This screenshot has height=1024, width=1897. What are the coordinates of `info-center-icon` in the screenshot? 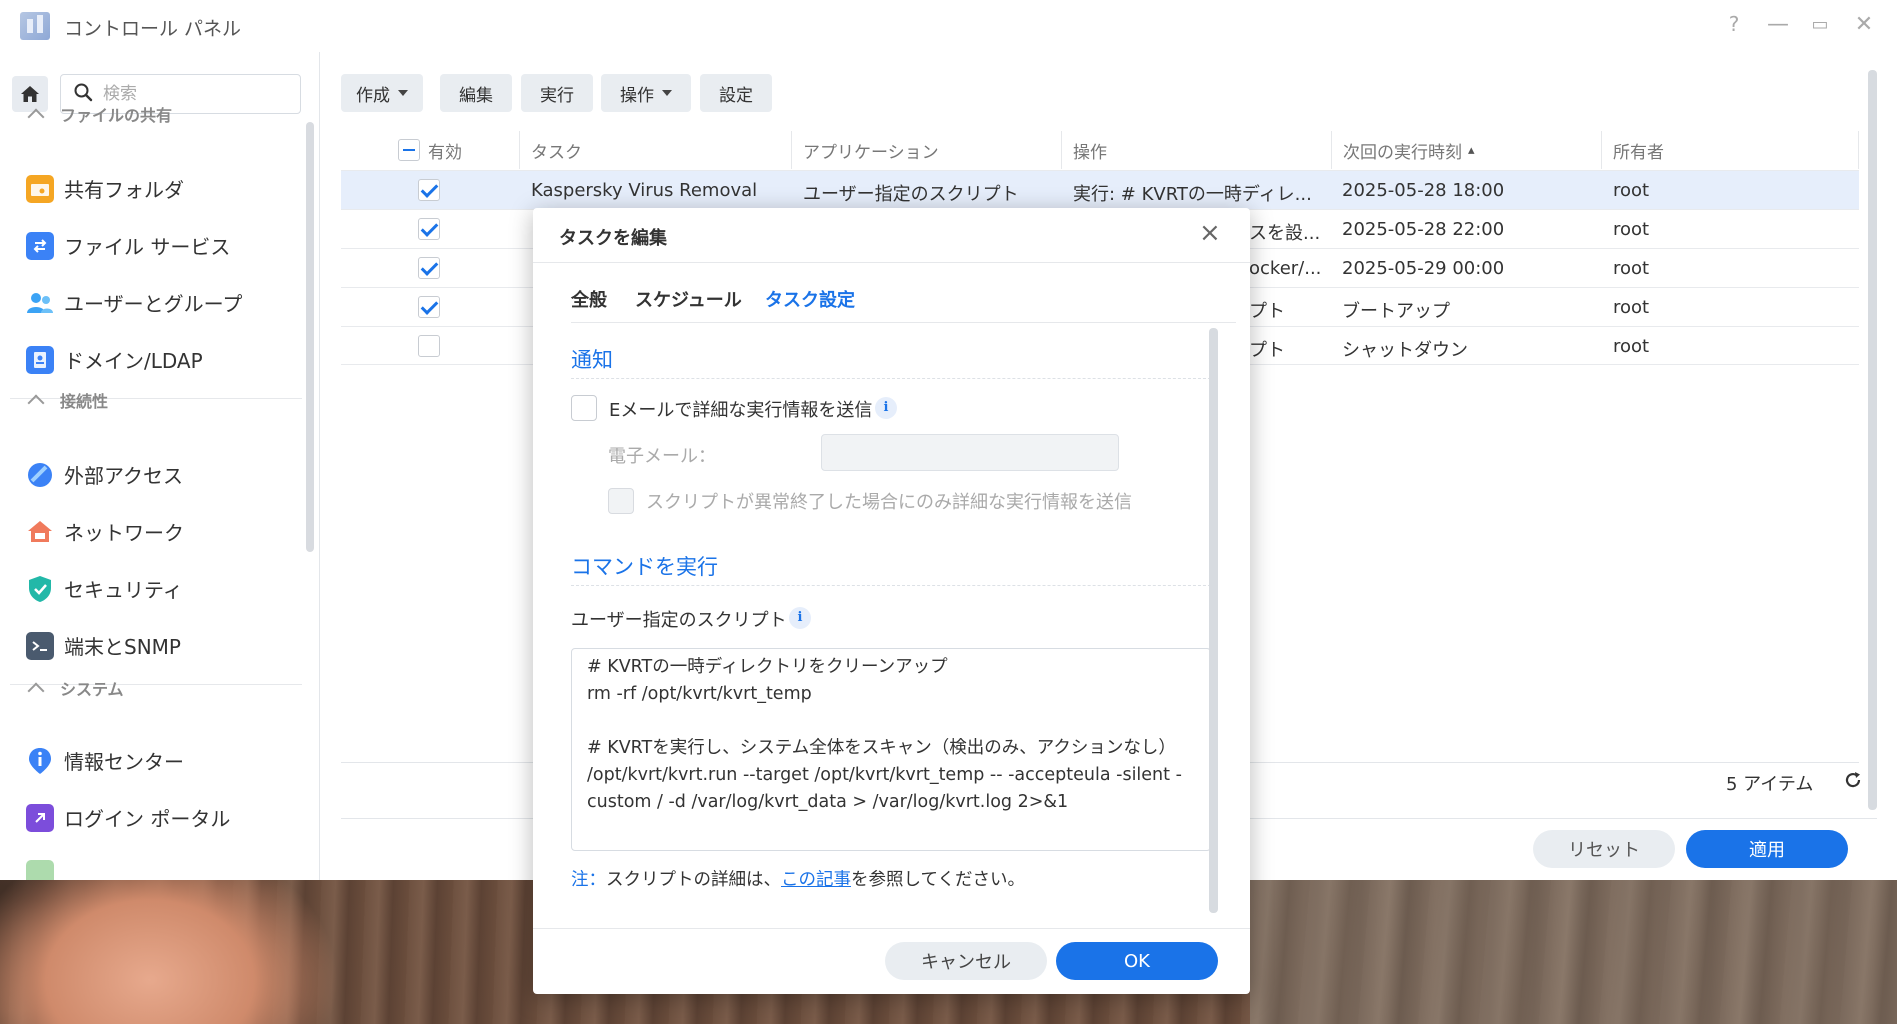 It's located at (40, 761).